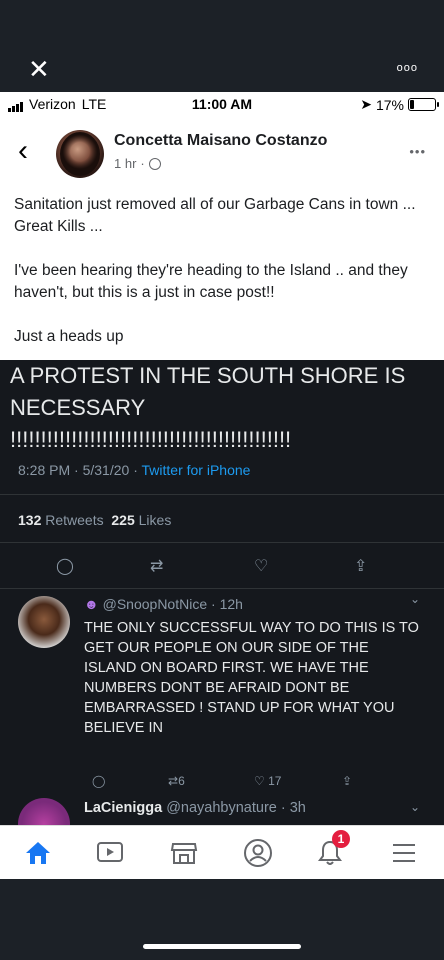 This screenshot has width=444, height=960. I want to click on reply-age: 12h, so click(231, 604).